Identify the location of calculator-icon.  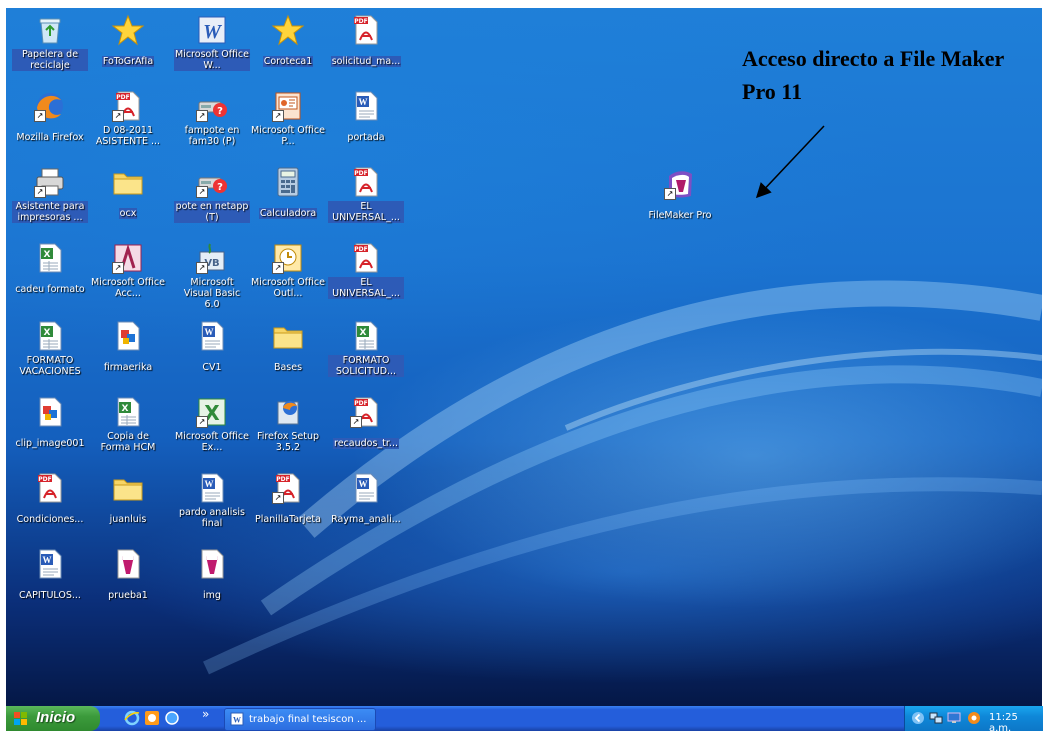
(288, 182).